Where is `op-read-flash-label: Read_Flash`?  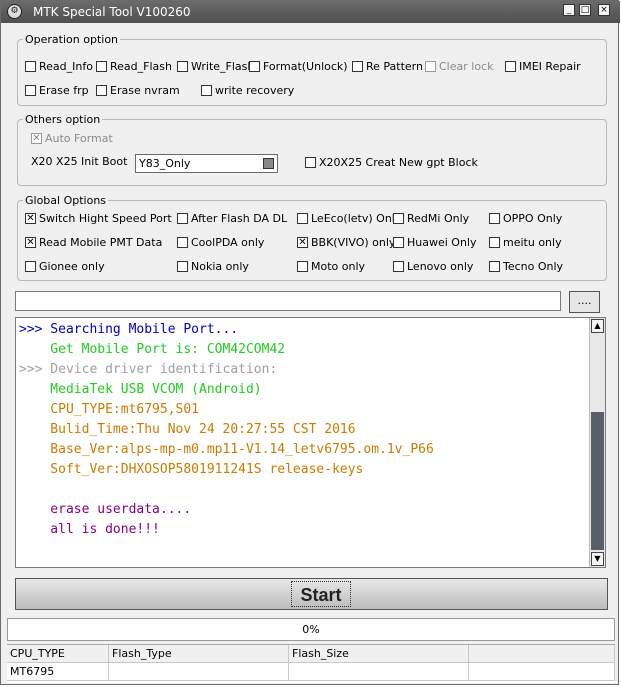 op-read-flash-label: Read_Flash is located at coordinates (141, 66).